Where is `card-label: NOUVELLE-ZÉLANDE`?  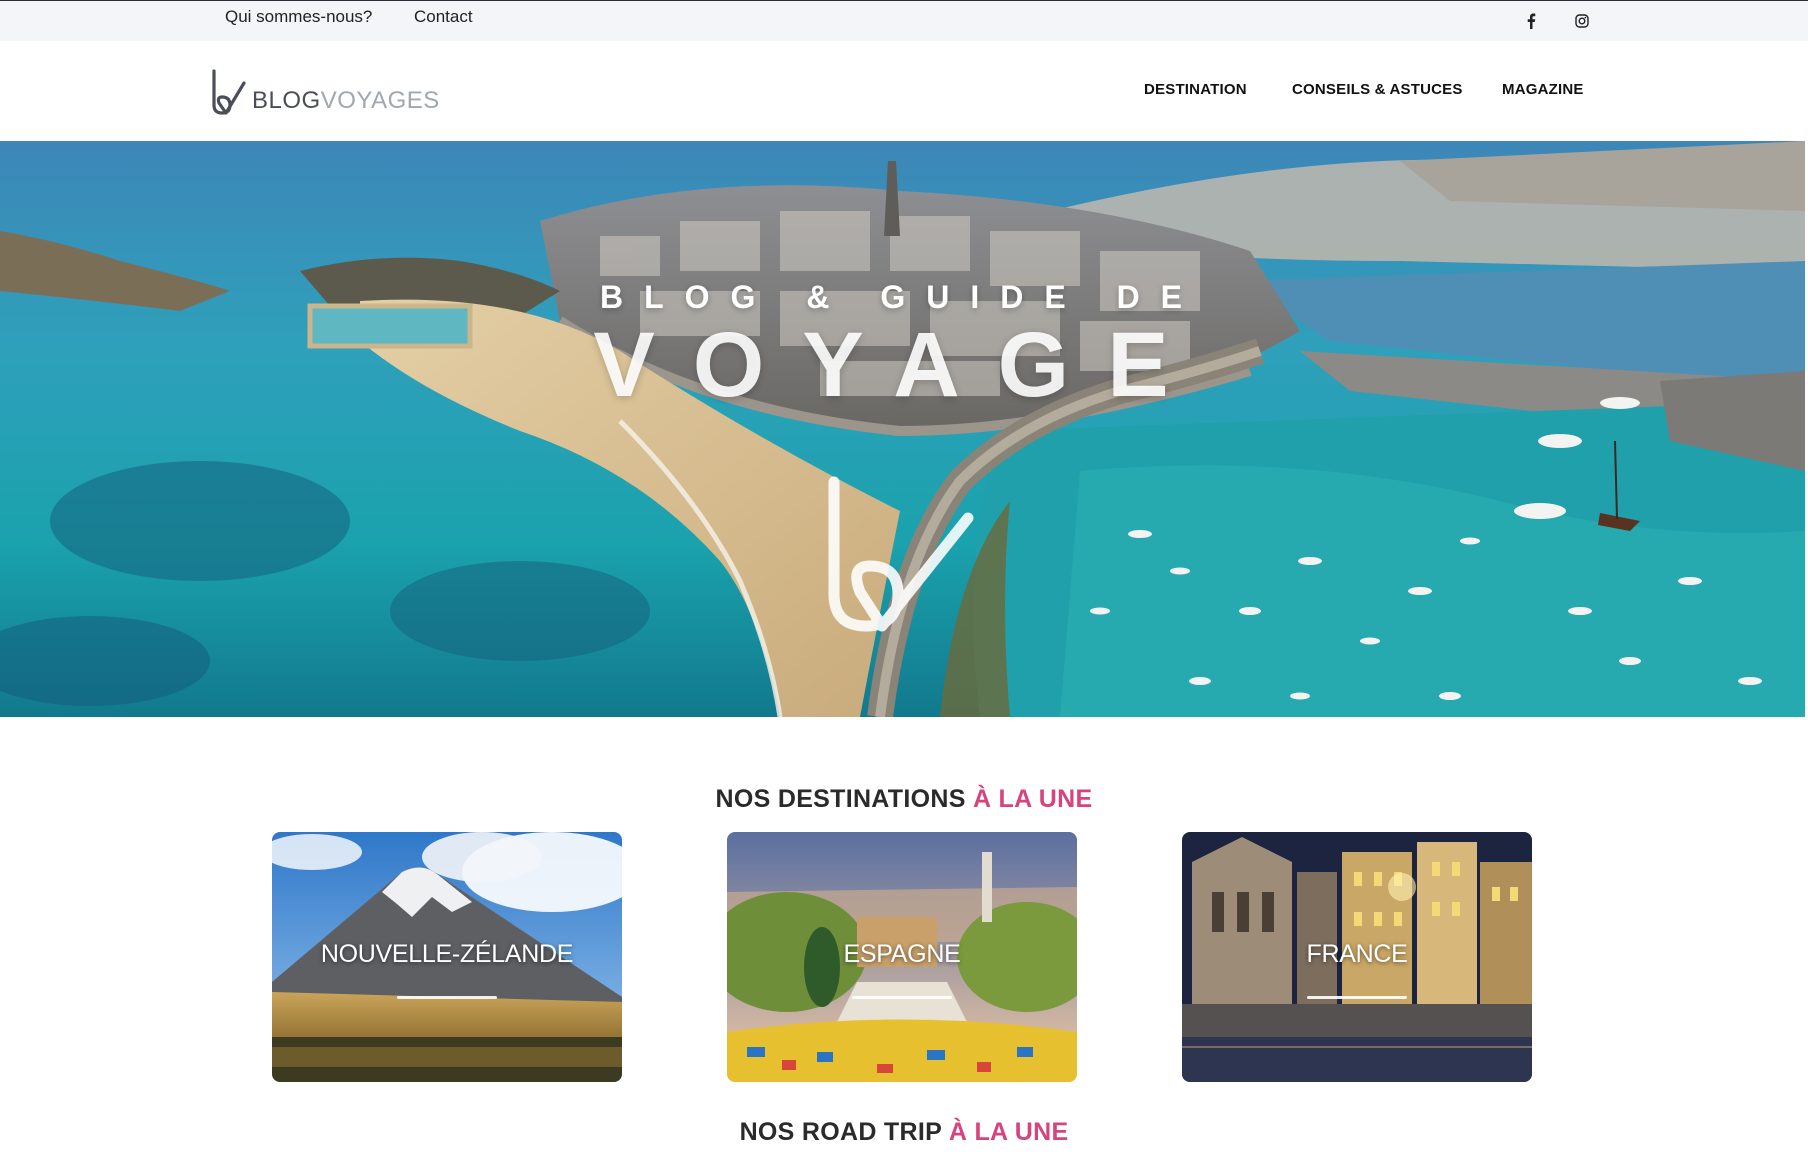
card-label: NOUVELLE-ZÉLANDE is located at coordinates (447, 954).